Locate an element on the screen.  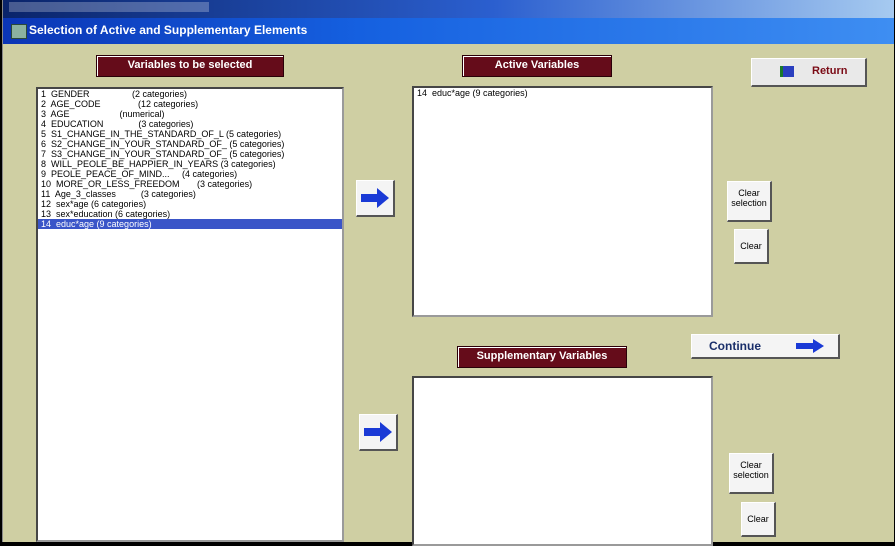
list-item: 11 Age_3_classes (3 categories) is located at coordinates (190, 194).